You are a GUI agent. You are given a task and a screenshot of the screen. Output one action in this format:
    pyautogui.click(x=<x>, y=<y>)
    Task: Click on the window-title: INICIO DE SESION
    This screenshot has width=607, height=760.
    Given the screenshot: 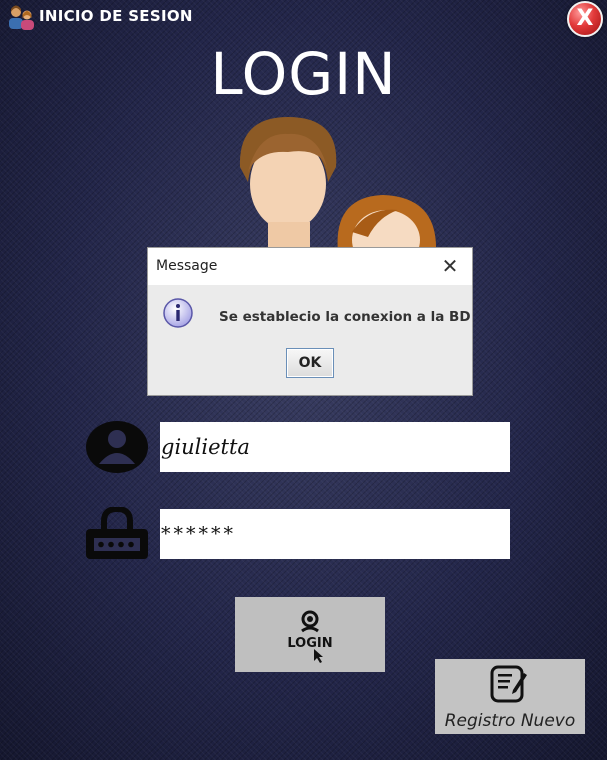 What is the action you would take?
    pyautogui.click(x=116, y=16)
    